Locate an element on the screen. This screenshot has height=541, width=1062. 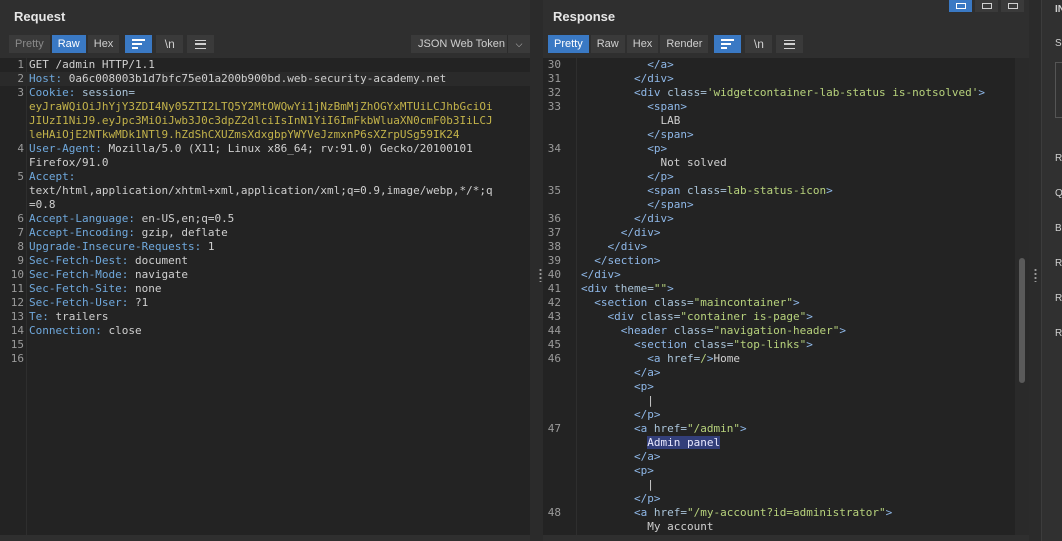
response-tab-raw: Raw is located at coordinates (607, 44).